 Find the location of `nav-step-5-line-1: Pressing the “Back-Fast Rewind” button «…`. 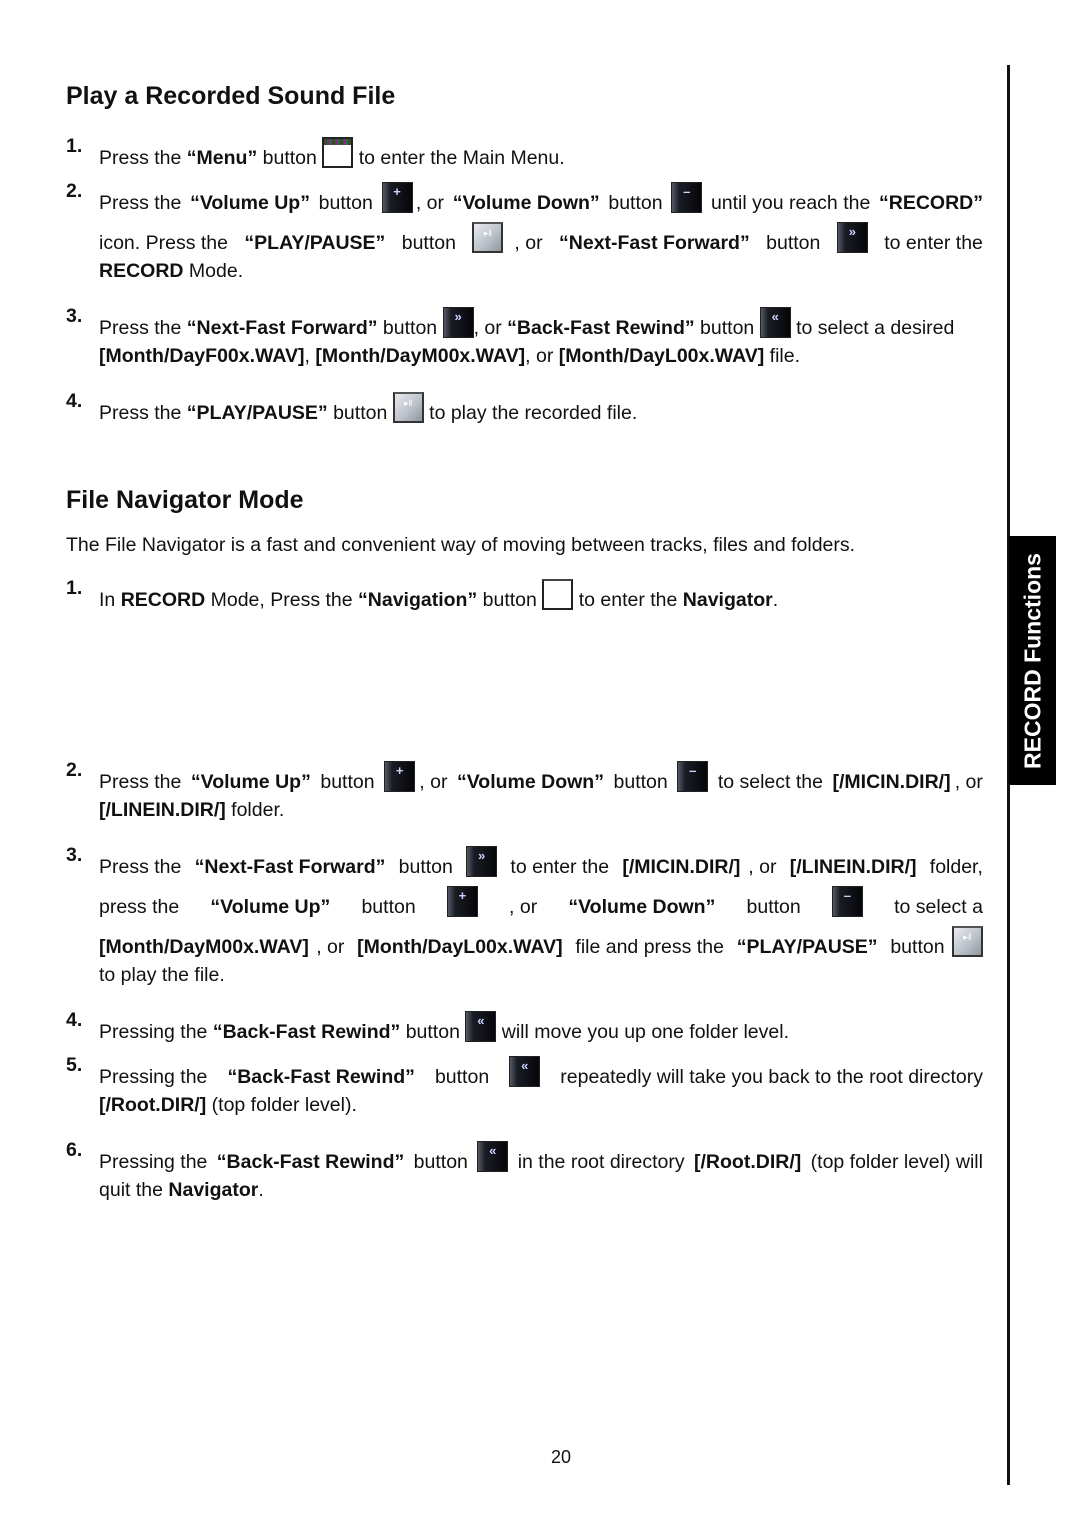

nav-step-5-line-1: Pressing the “Back-Fast Rewind” button «… is located at coordinates (541, 1072).